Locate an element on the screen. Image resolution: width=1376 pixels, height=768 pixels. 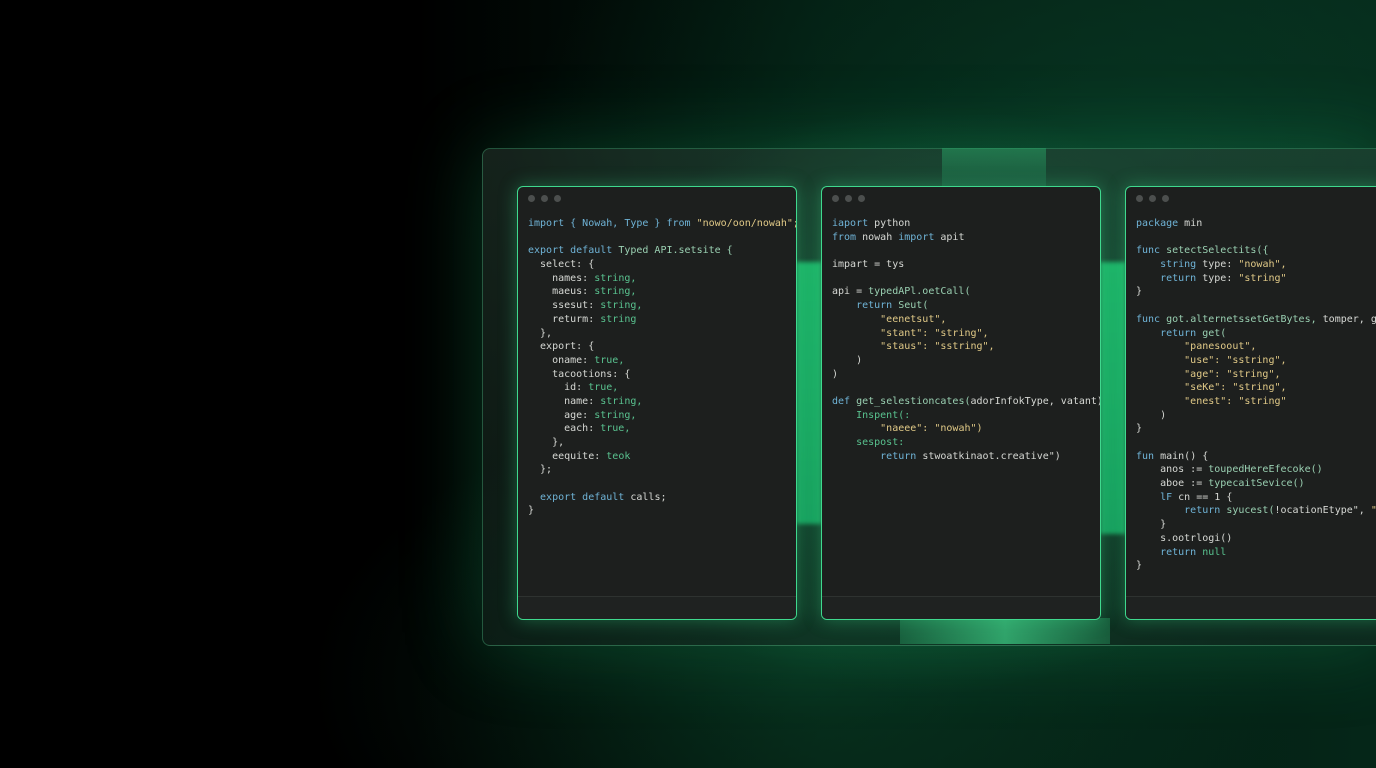
code-line: }; is located at coordinates (662, 470).